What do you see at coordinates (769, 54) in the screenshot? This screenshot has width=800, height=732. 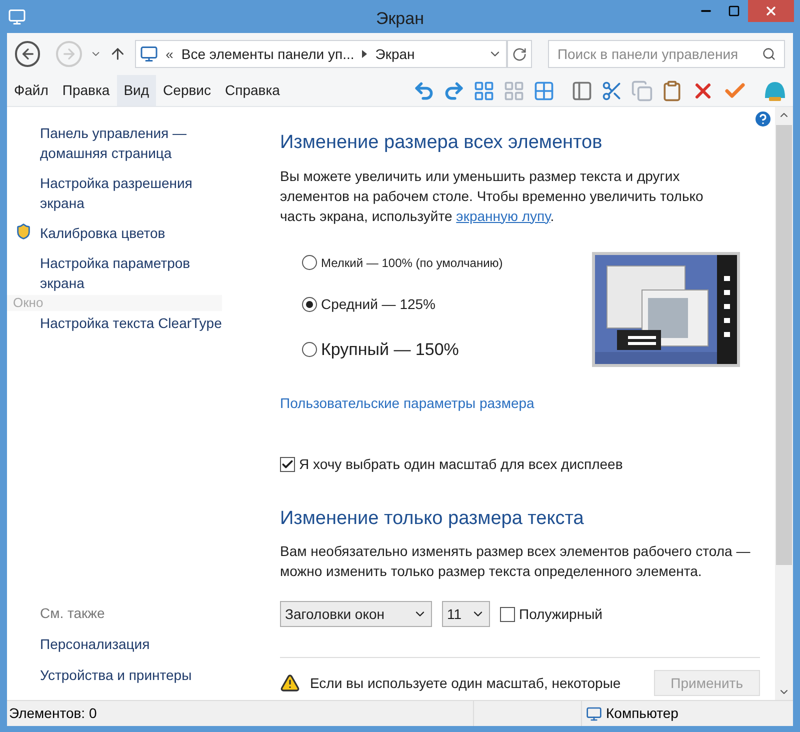 I see `search-icon` at bounding box center [769, 54].